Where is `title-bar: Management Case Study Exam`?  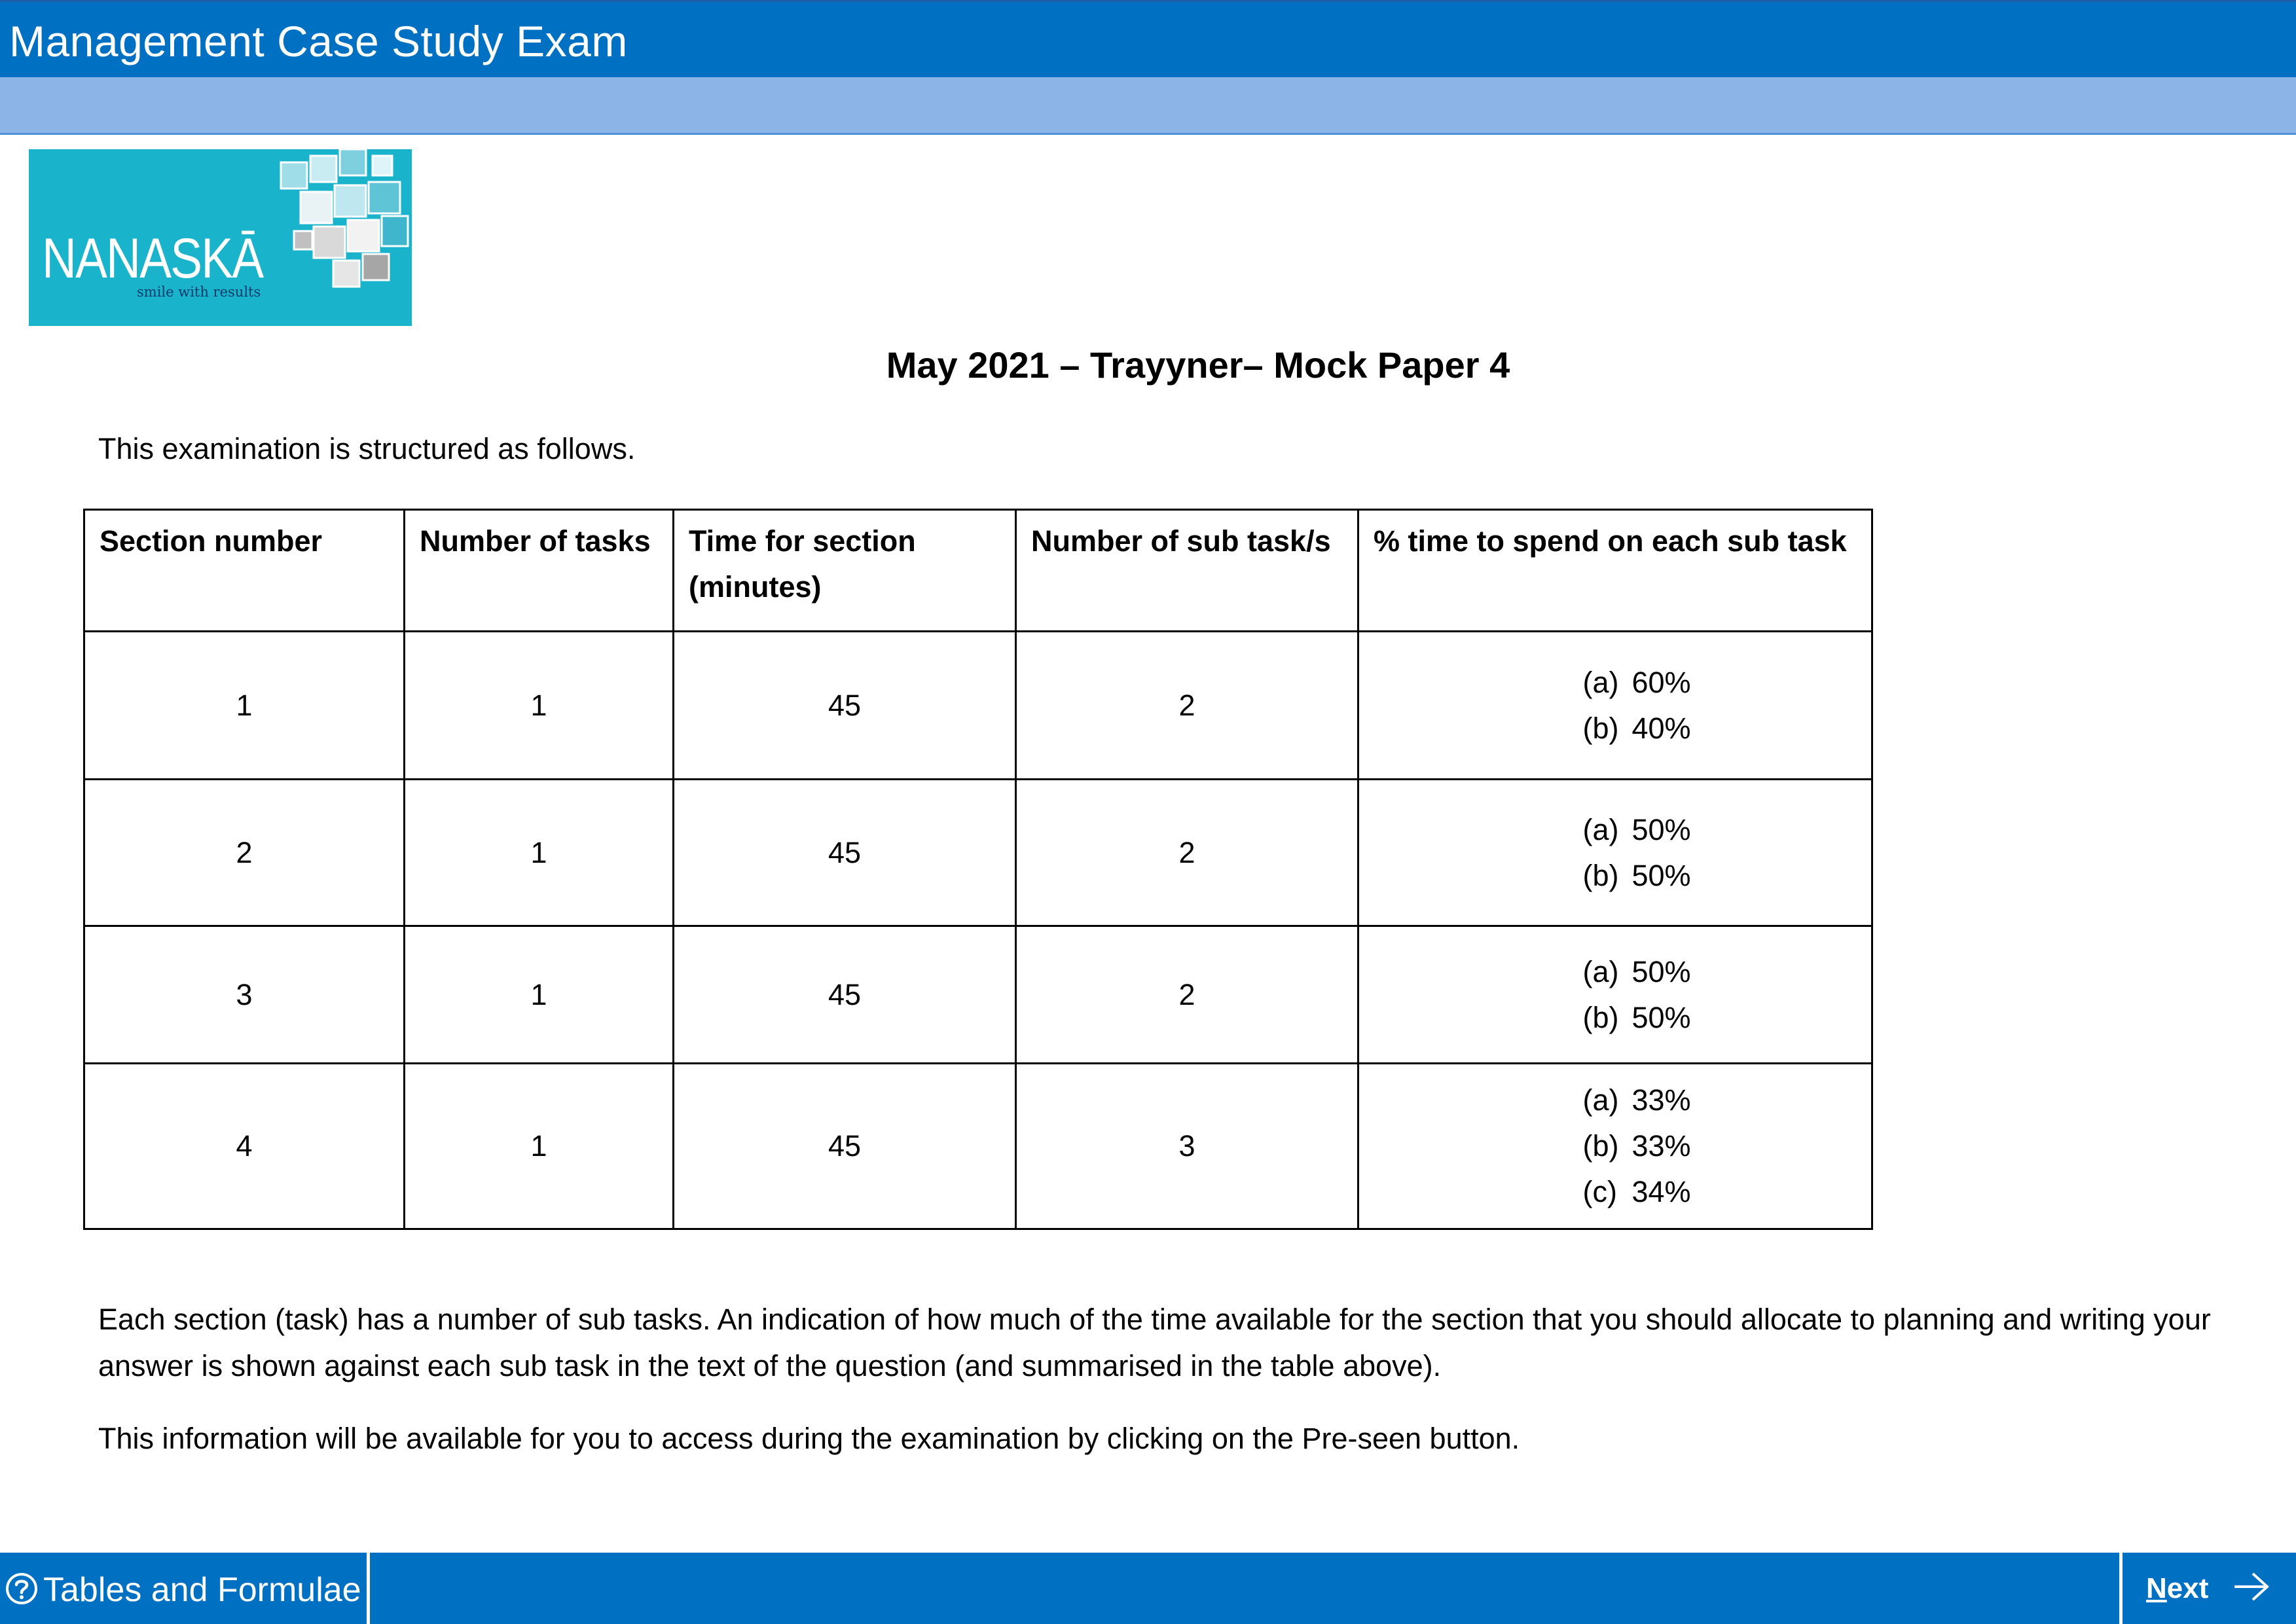 title-bar: Management Case Study Exam is located at coordinates (1148, 38).